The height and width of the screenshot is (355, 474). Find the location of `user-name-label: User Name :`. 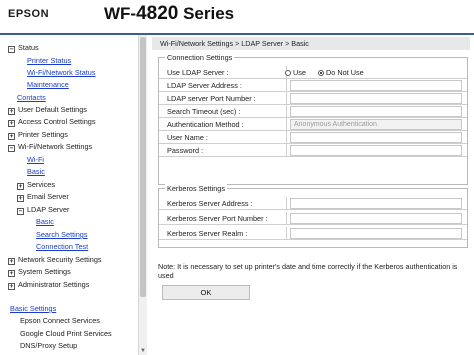

user-name-label: User Name : is located at coordinates (187, 137).